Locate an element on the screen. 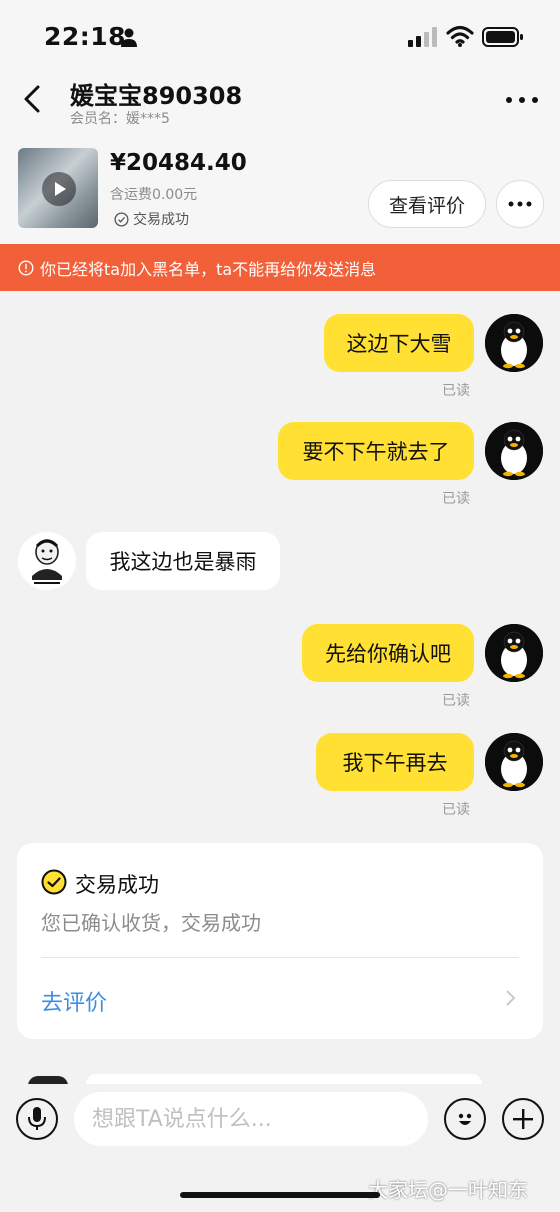 The image size is (560, 1212). go-review-link: 去评价 is located at coordinates (74, 1001).